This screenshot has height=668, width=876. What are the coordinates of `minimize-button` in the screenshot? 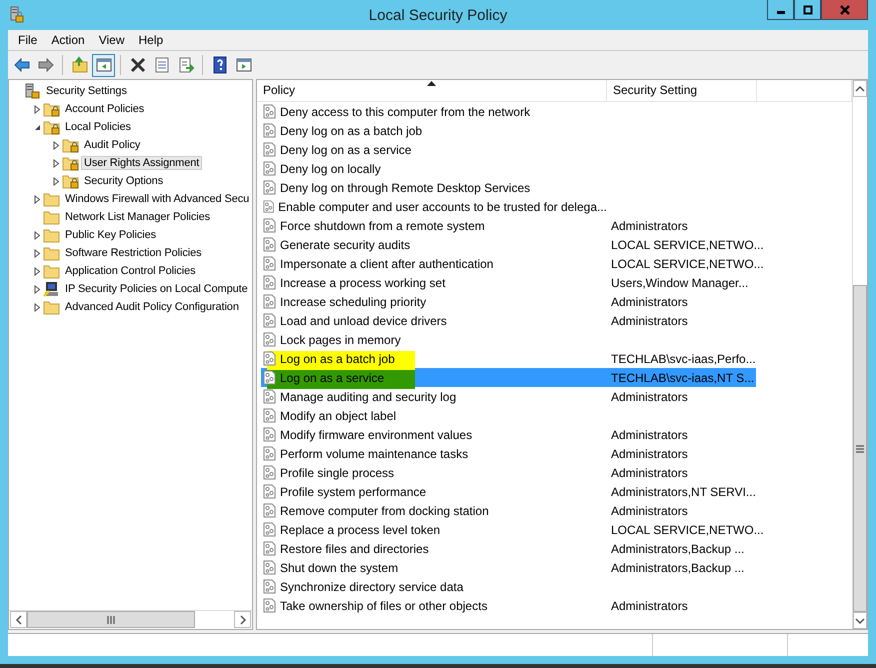 It's located at (780, 10).